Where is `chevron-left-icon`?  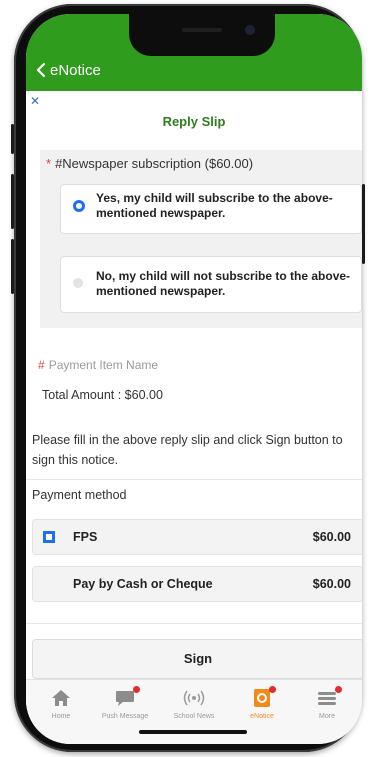 chevron-left-icon is located at coordinates (41, 70).